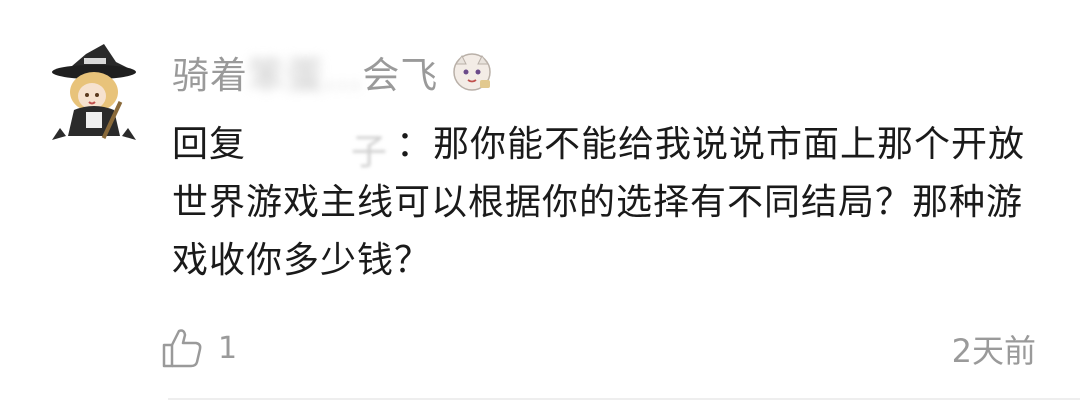 This screenshot has height=406, width=1080. What do you see at coordinates (321, 149) in the screenshot?
I see `reply-target-redacted: 子` at bounding box center [321, 149].